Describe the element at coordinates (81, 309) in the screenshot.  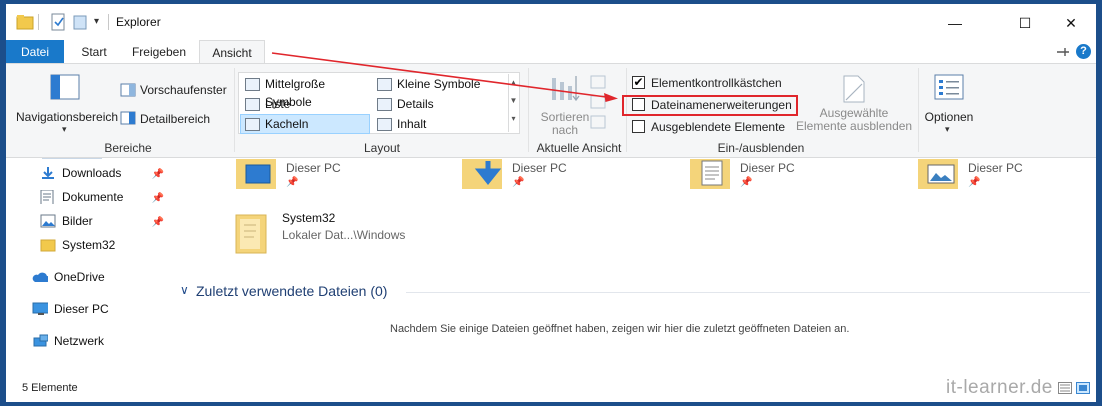
I see `nav-item-label: Dieser PC` at that location.